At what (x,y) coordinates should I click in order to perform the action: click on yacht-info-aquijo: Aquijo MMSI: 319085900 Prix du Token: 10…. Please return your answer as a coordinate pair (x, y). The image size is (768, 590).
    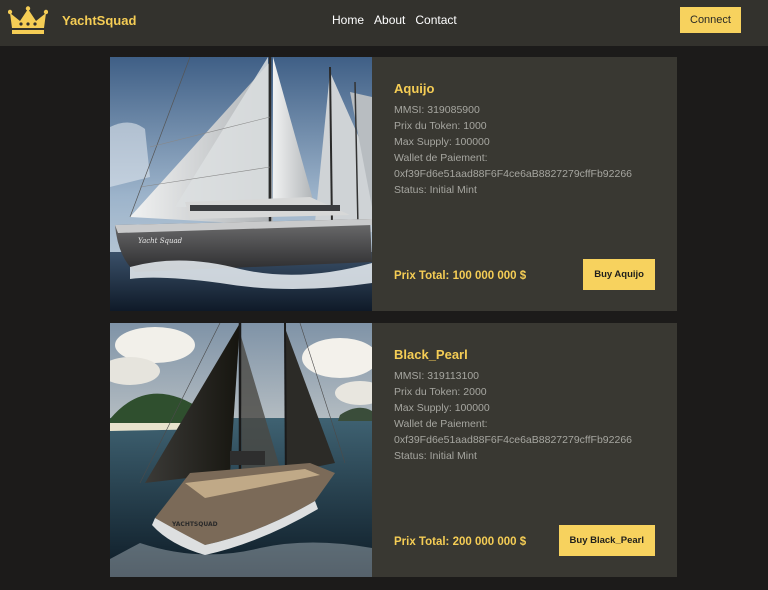
    Looking at the image, I should click on (513, 139).